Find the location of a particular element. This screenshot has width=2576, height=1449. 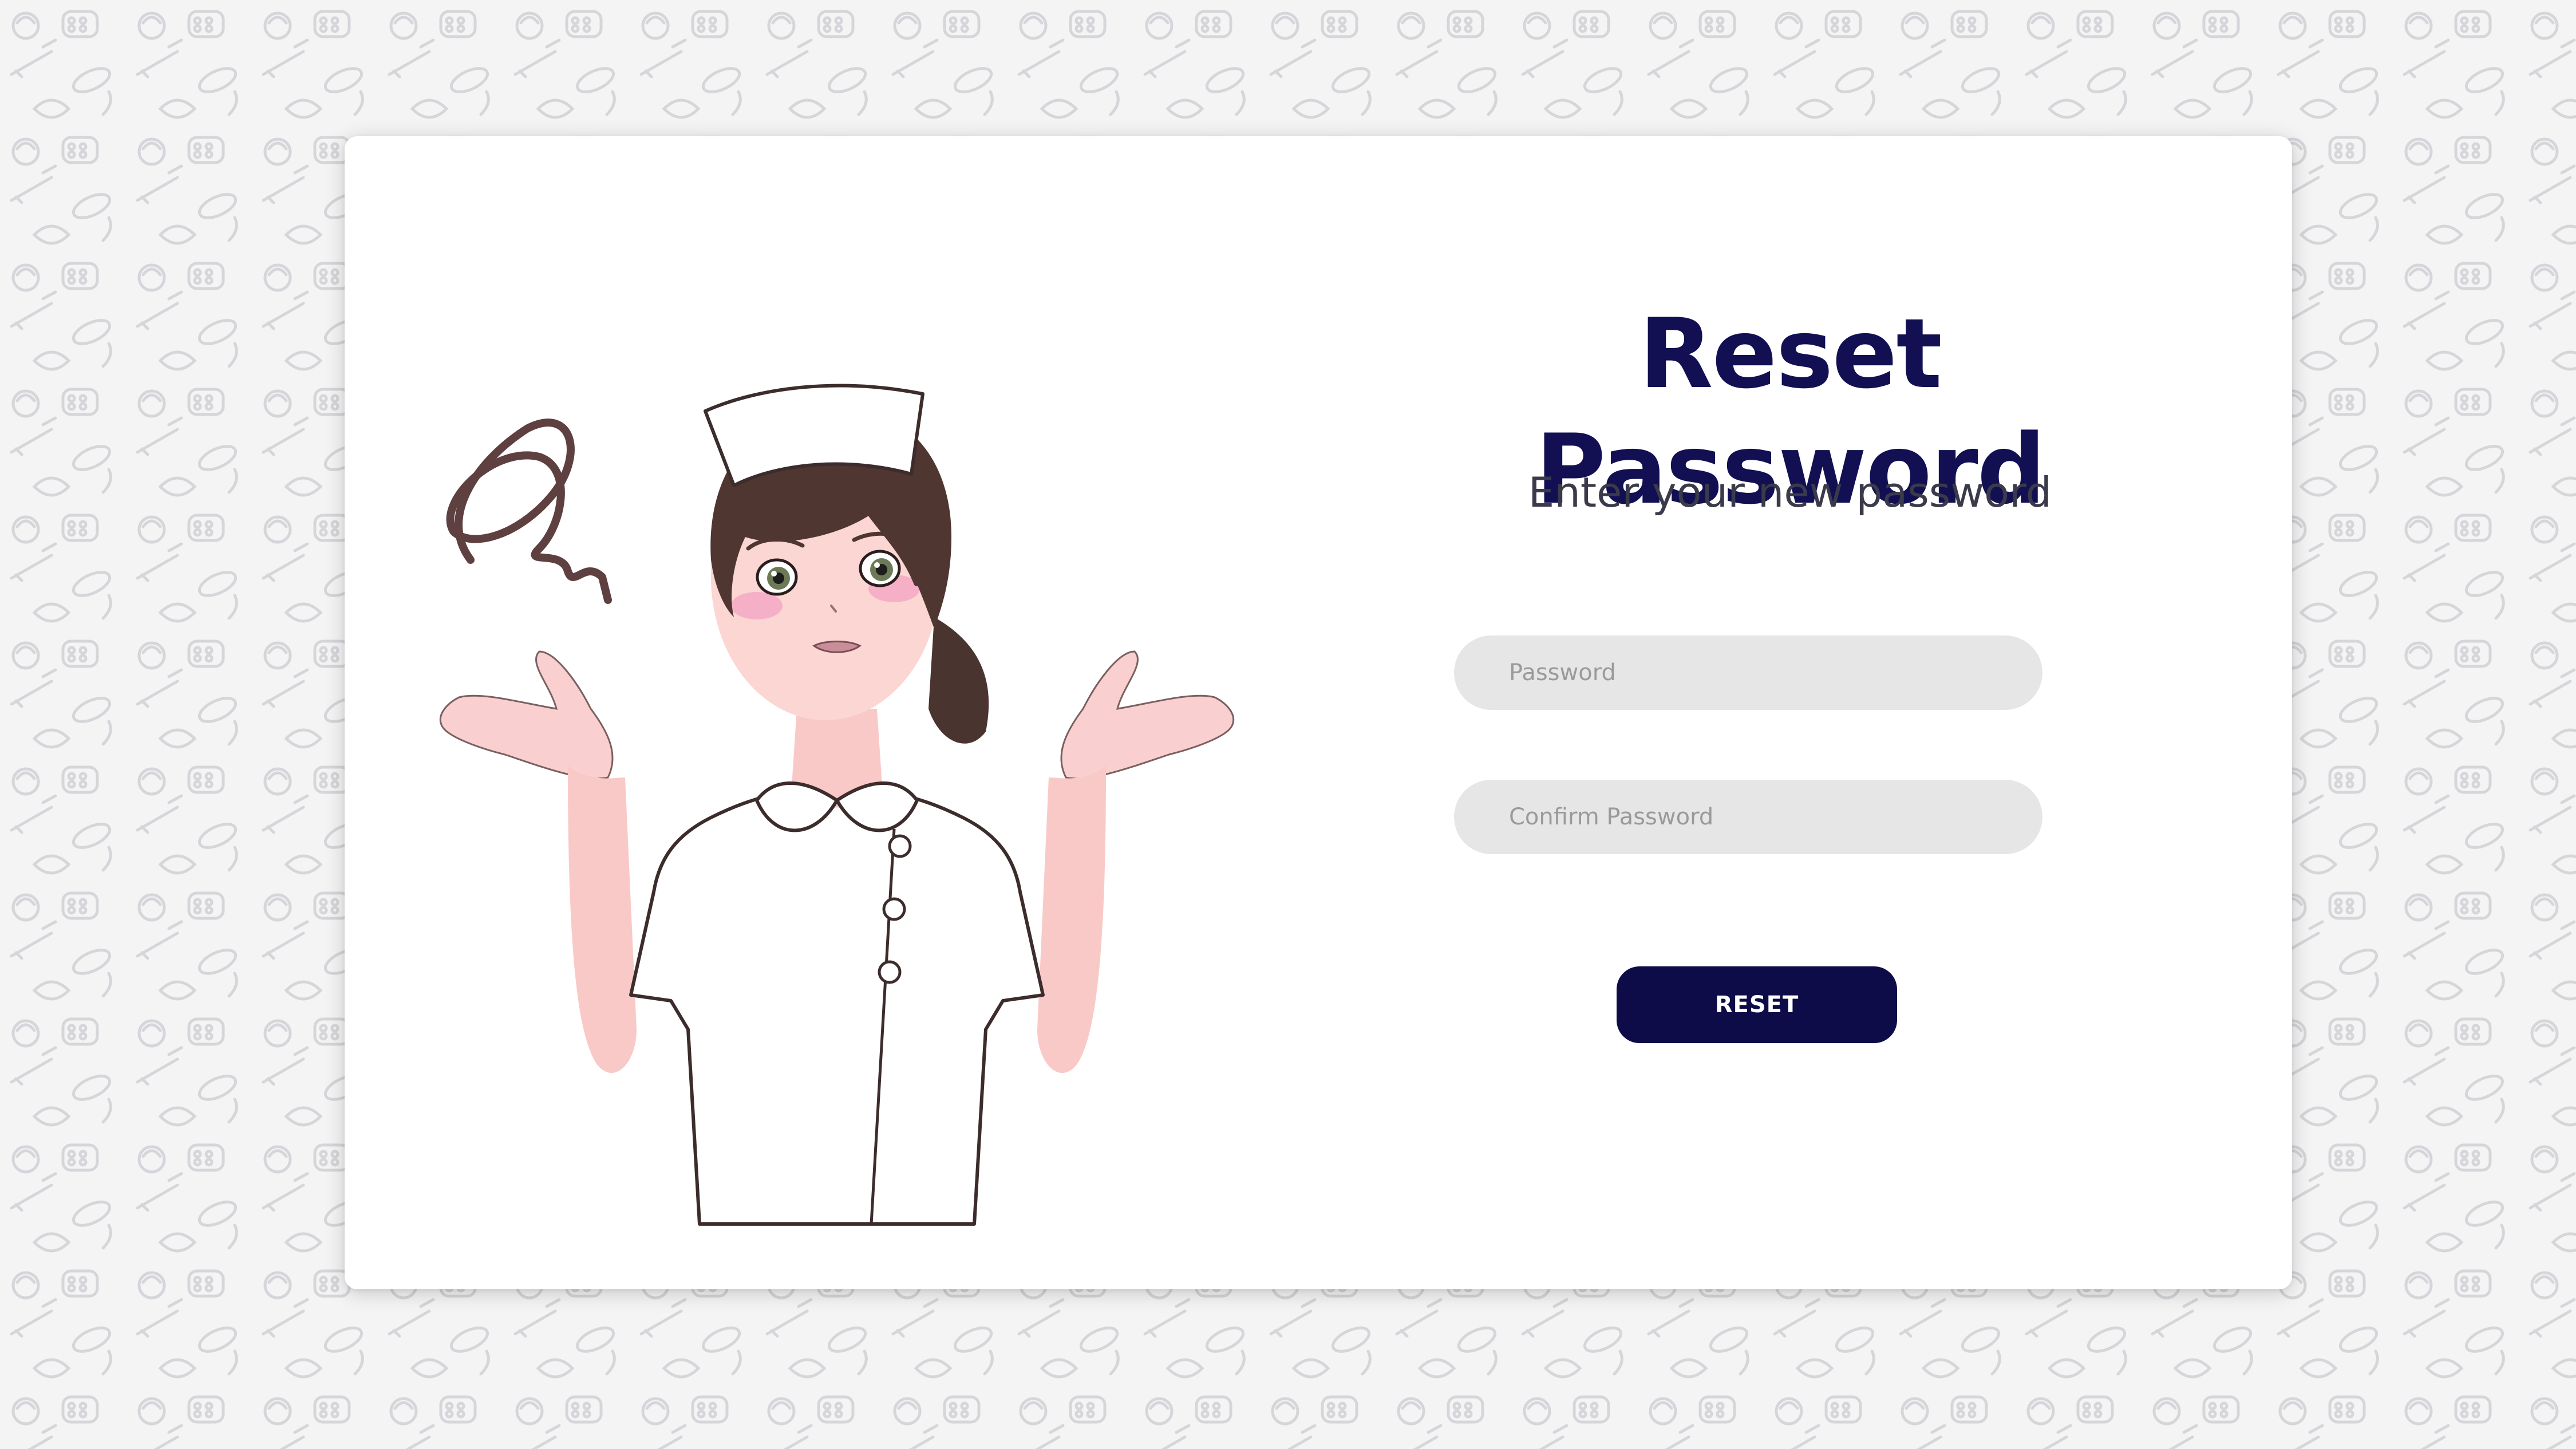

password-input is located at coordinates (1748, 672).